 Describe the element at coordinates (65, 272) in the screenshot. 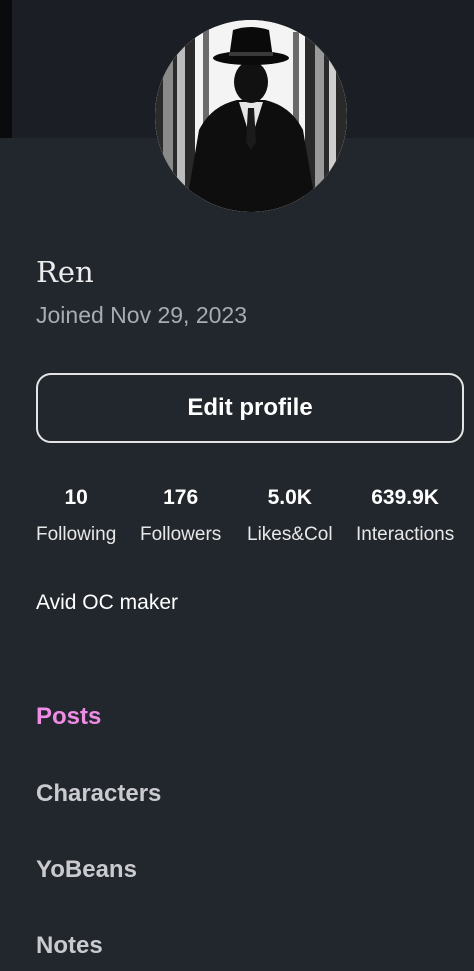

I see `display-name: Ren` at that location.